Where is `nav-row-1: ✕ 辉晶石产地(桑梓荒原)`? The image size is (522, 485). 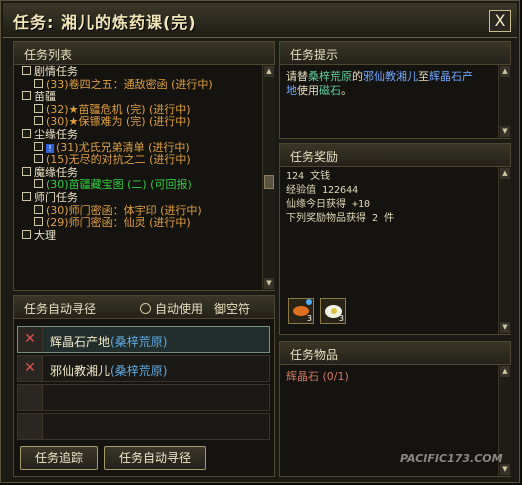 nav-row-1: ✕ 辉晶石产地(桑梓荒原) is located at coordinates (143, 339).